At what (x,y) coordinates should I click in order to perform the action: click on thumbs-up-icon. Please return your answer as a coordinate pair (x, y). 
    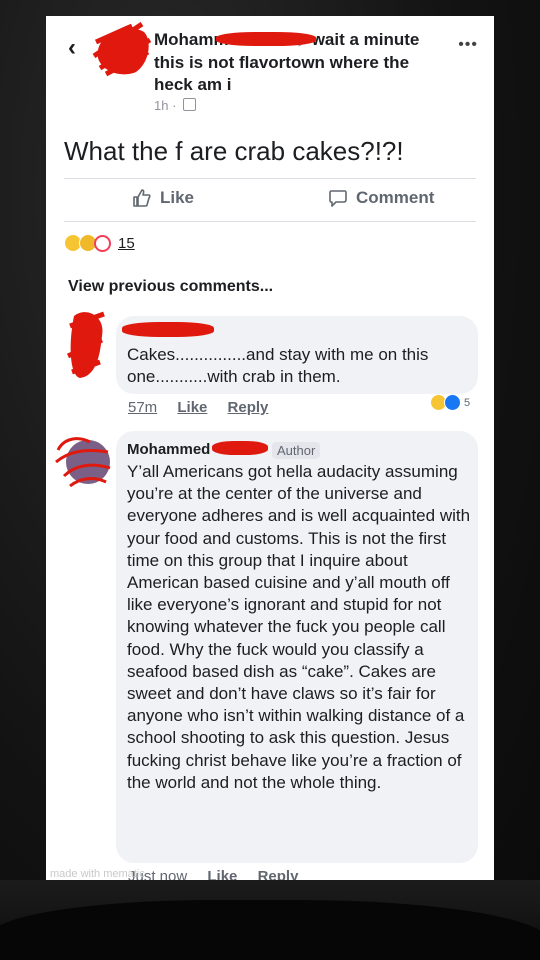
    Looking at the image, I should click on (142, 198).